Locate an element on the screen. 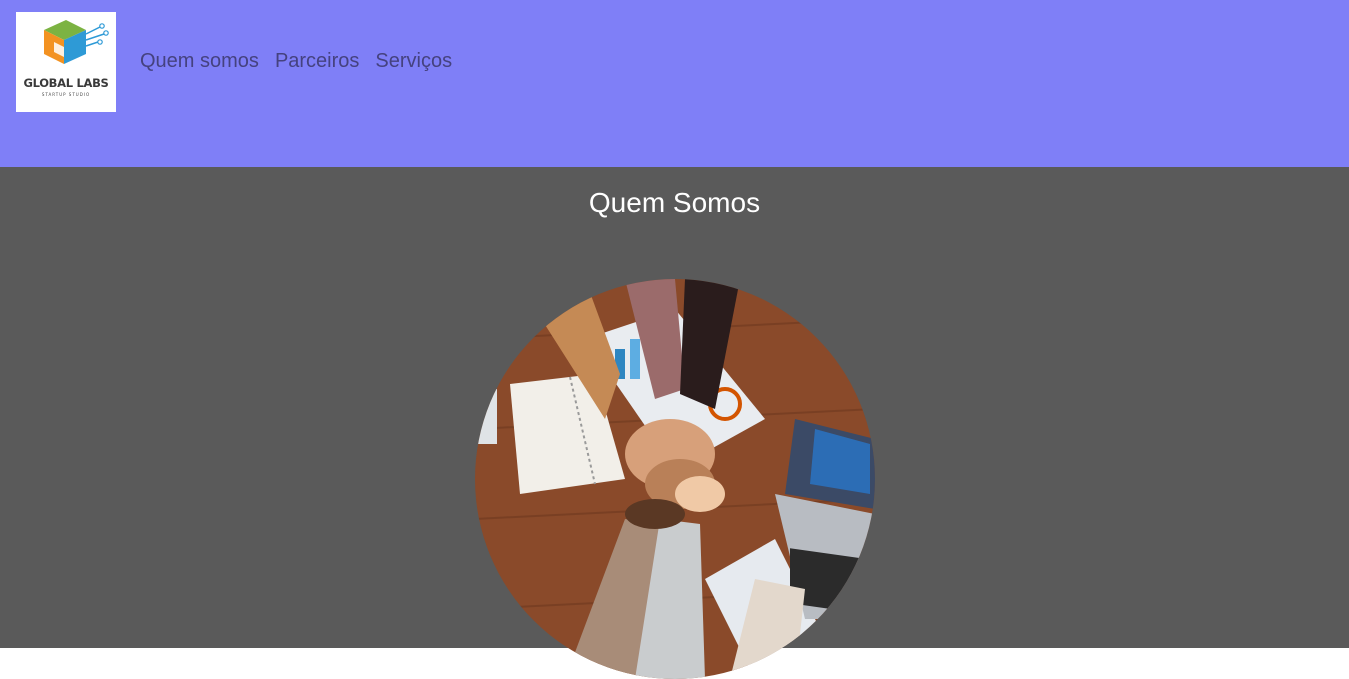  logo-subtitle: STARTUP STUDIO is located at coordinates (66, 94).